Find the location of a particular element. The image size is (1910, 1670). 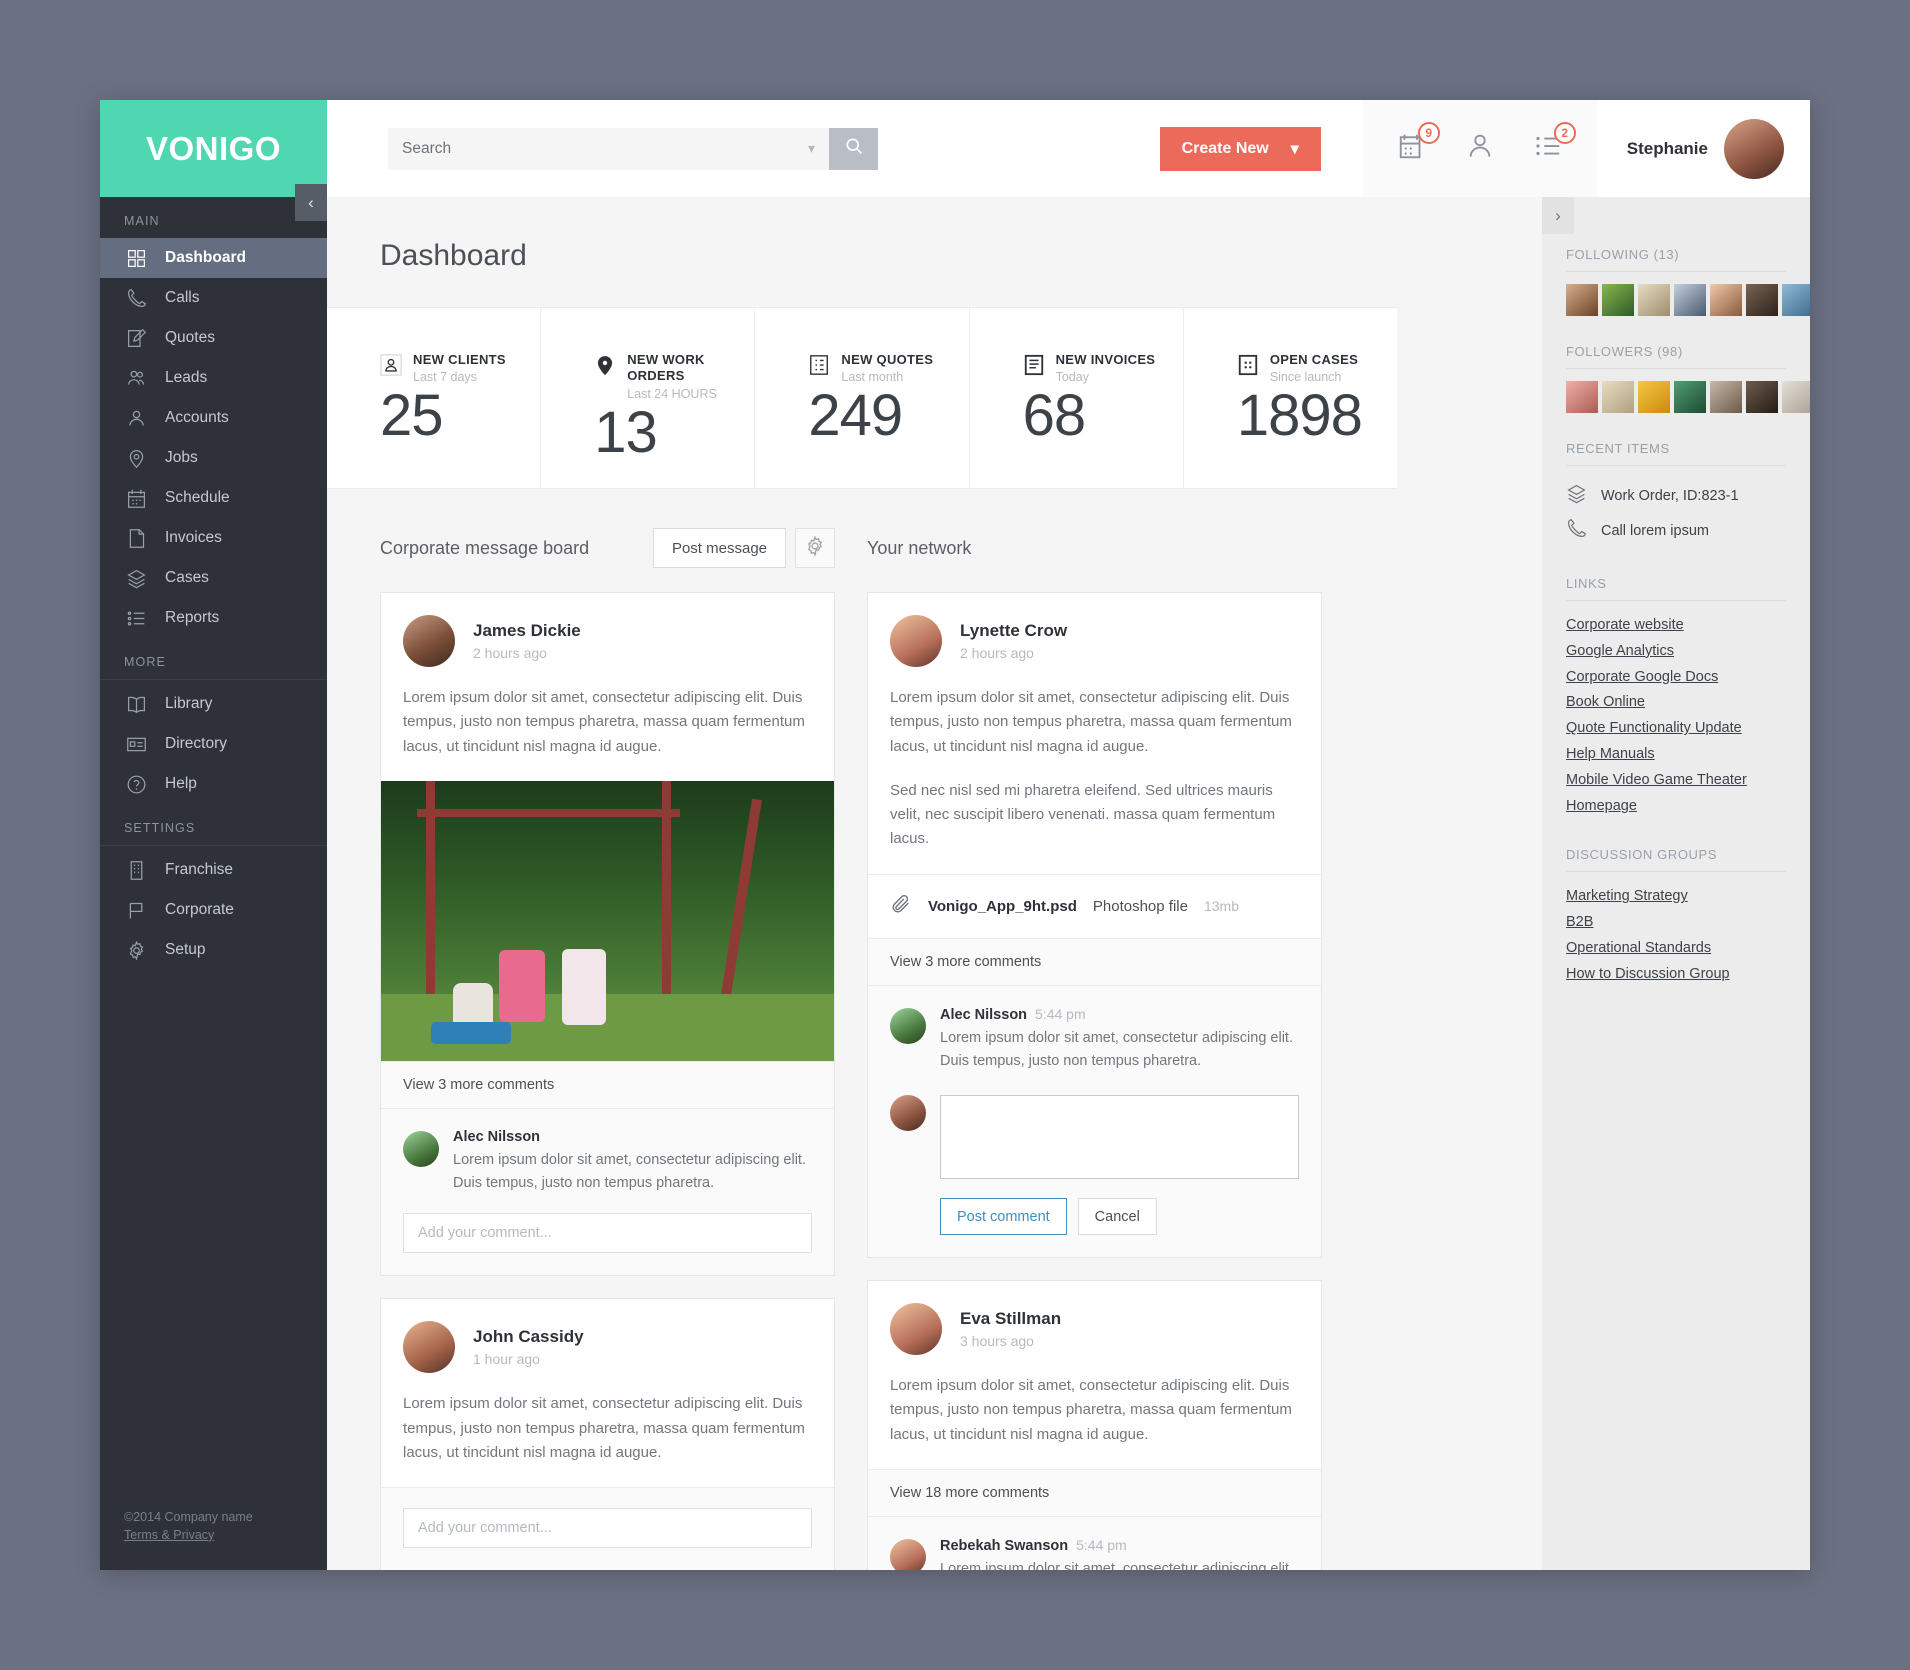

nav-group-label-more: MORE is located at coordinates (213, 659).